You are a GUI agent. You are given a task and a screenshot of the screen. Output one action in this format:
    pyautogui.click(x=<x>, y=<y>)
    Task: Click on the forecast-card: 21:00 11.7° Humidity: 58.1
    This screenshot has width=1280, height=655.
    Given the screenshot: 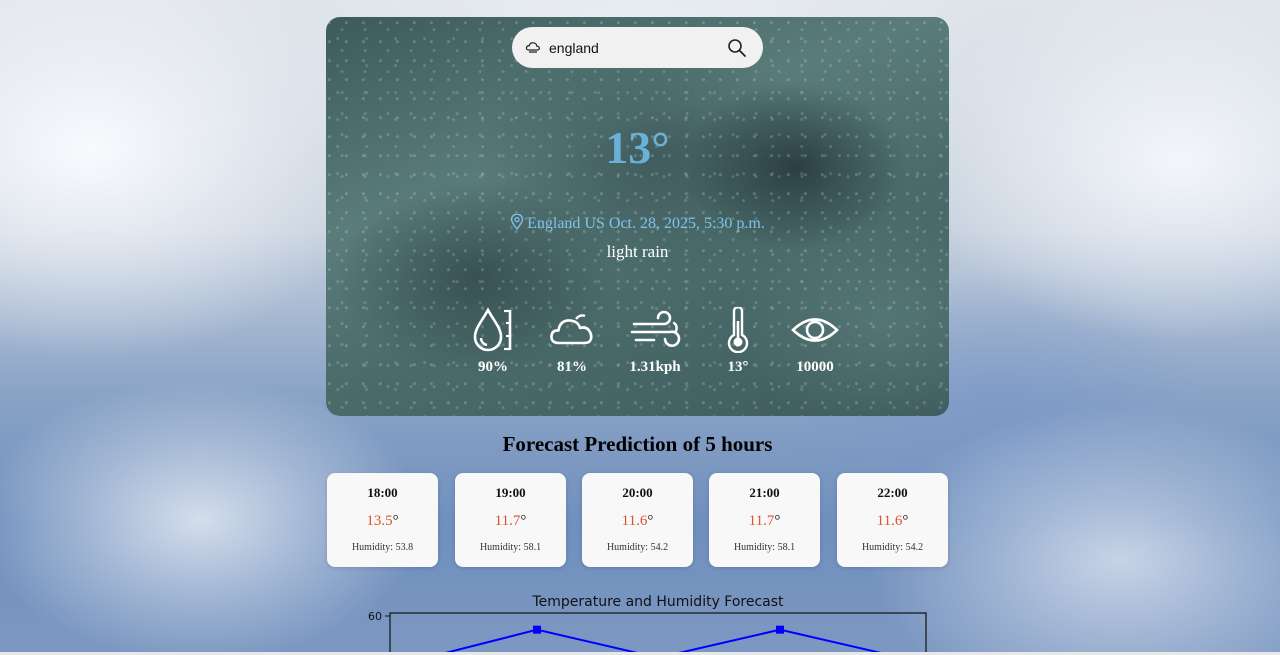 What is the action you would take?
    pyautogui.click(x=764, y=520)
    